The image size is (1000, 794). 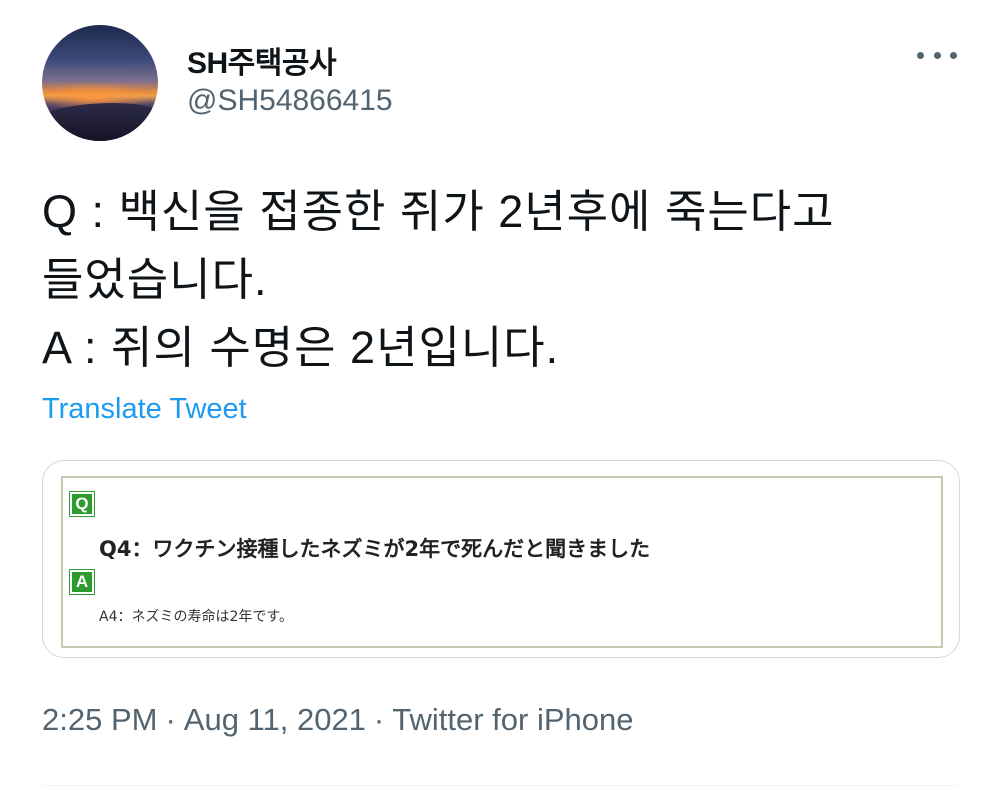 What do you see at coordinates (275, 719) in the screenshot?
I see `tweet-date: Aug 11, 2021` at bounding box center [275, 719].